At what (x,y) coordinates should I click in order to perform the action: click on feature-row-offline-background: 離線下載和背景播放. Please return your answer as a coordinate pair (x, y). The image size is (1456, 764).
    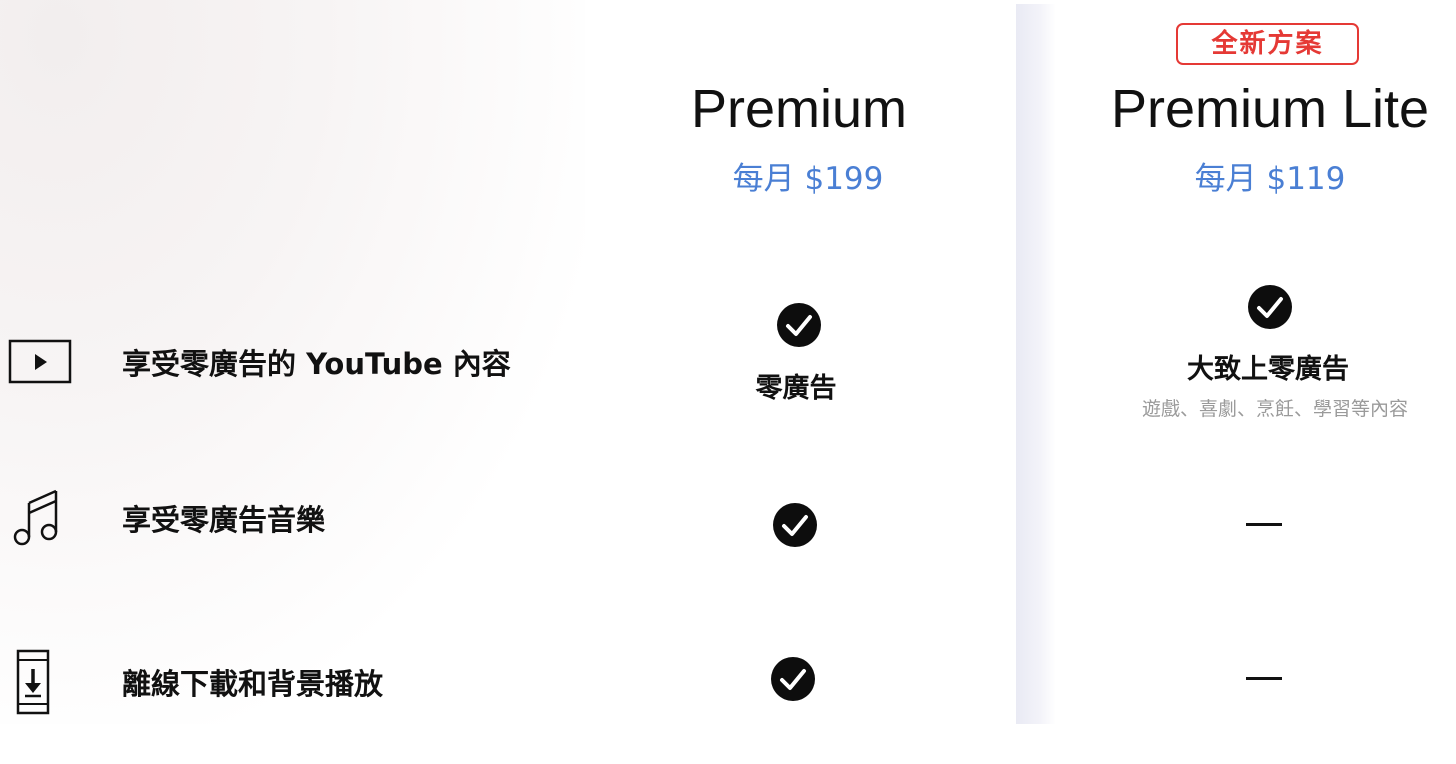
    Looking at the image, I should click on (292, 682).